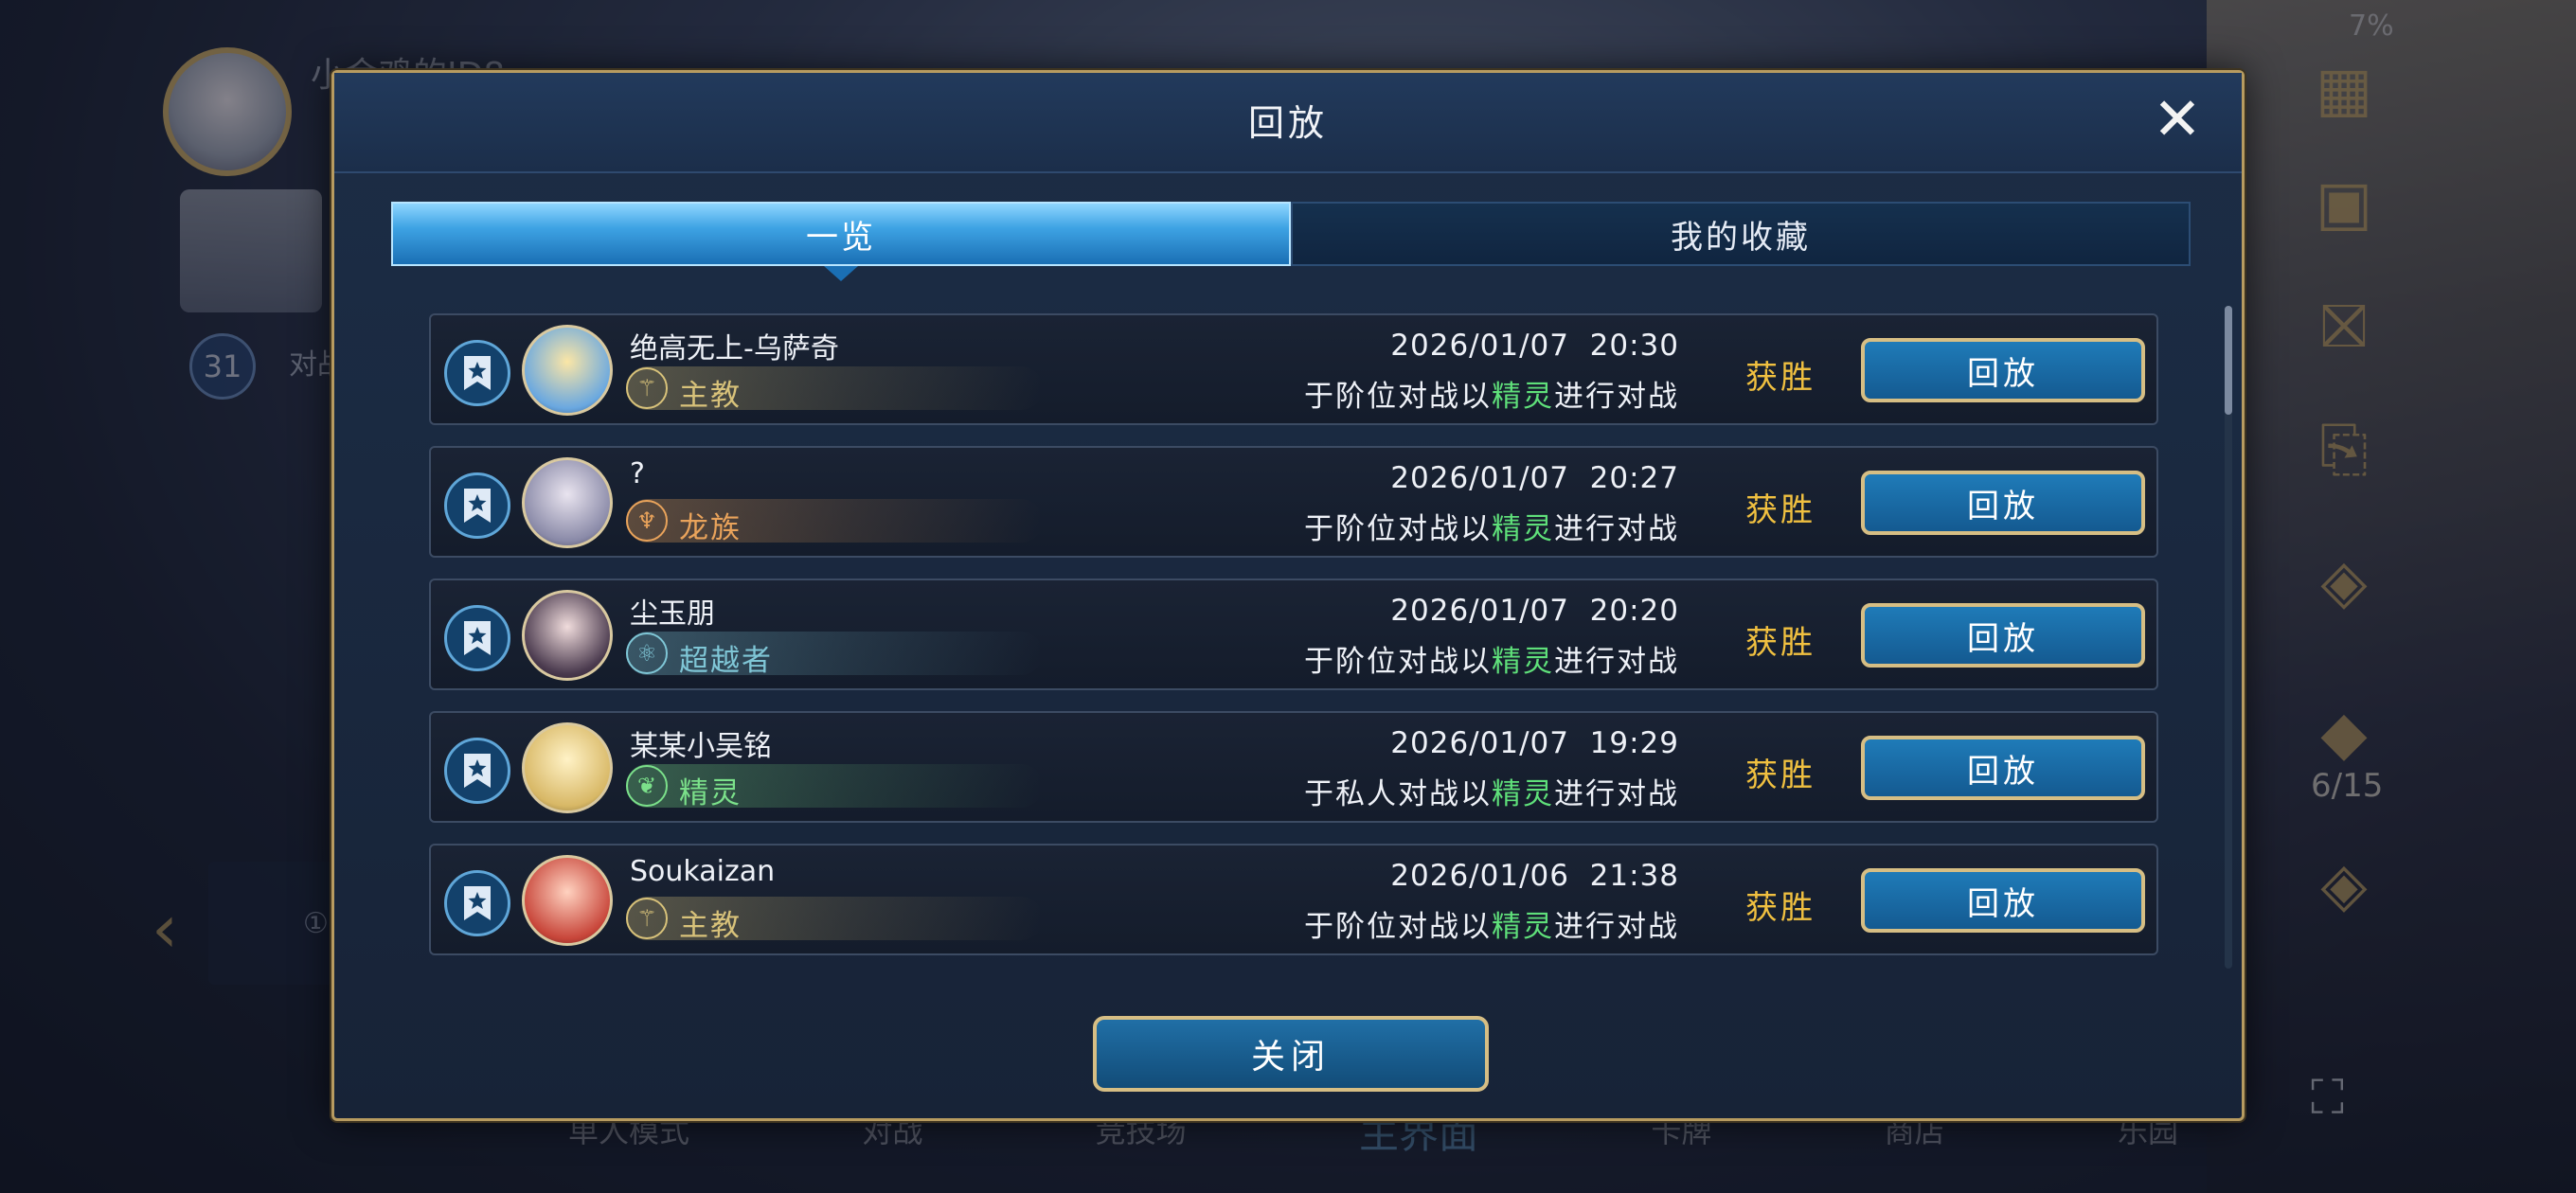  Describe the element at coordinates (1534, 478) in the screenshot. I see `match-datetime: 2026/01/07 20:27` at that location.